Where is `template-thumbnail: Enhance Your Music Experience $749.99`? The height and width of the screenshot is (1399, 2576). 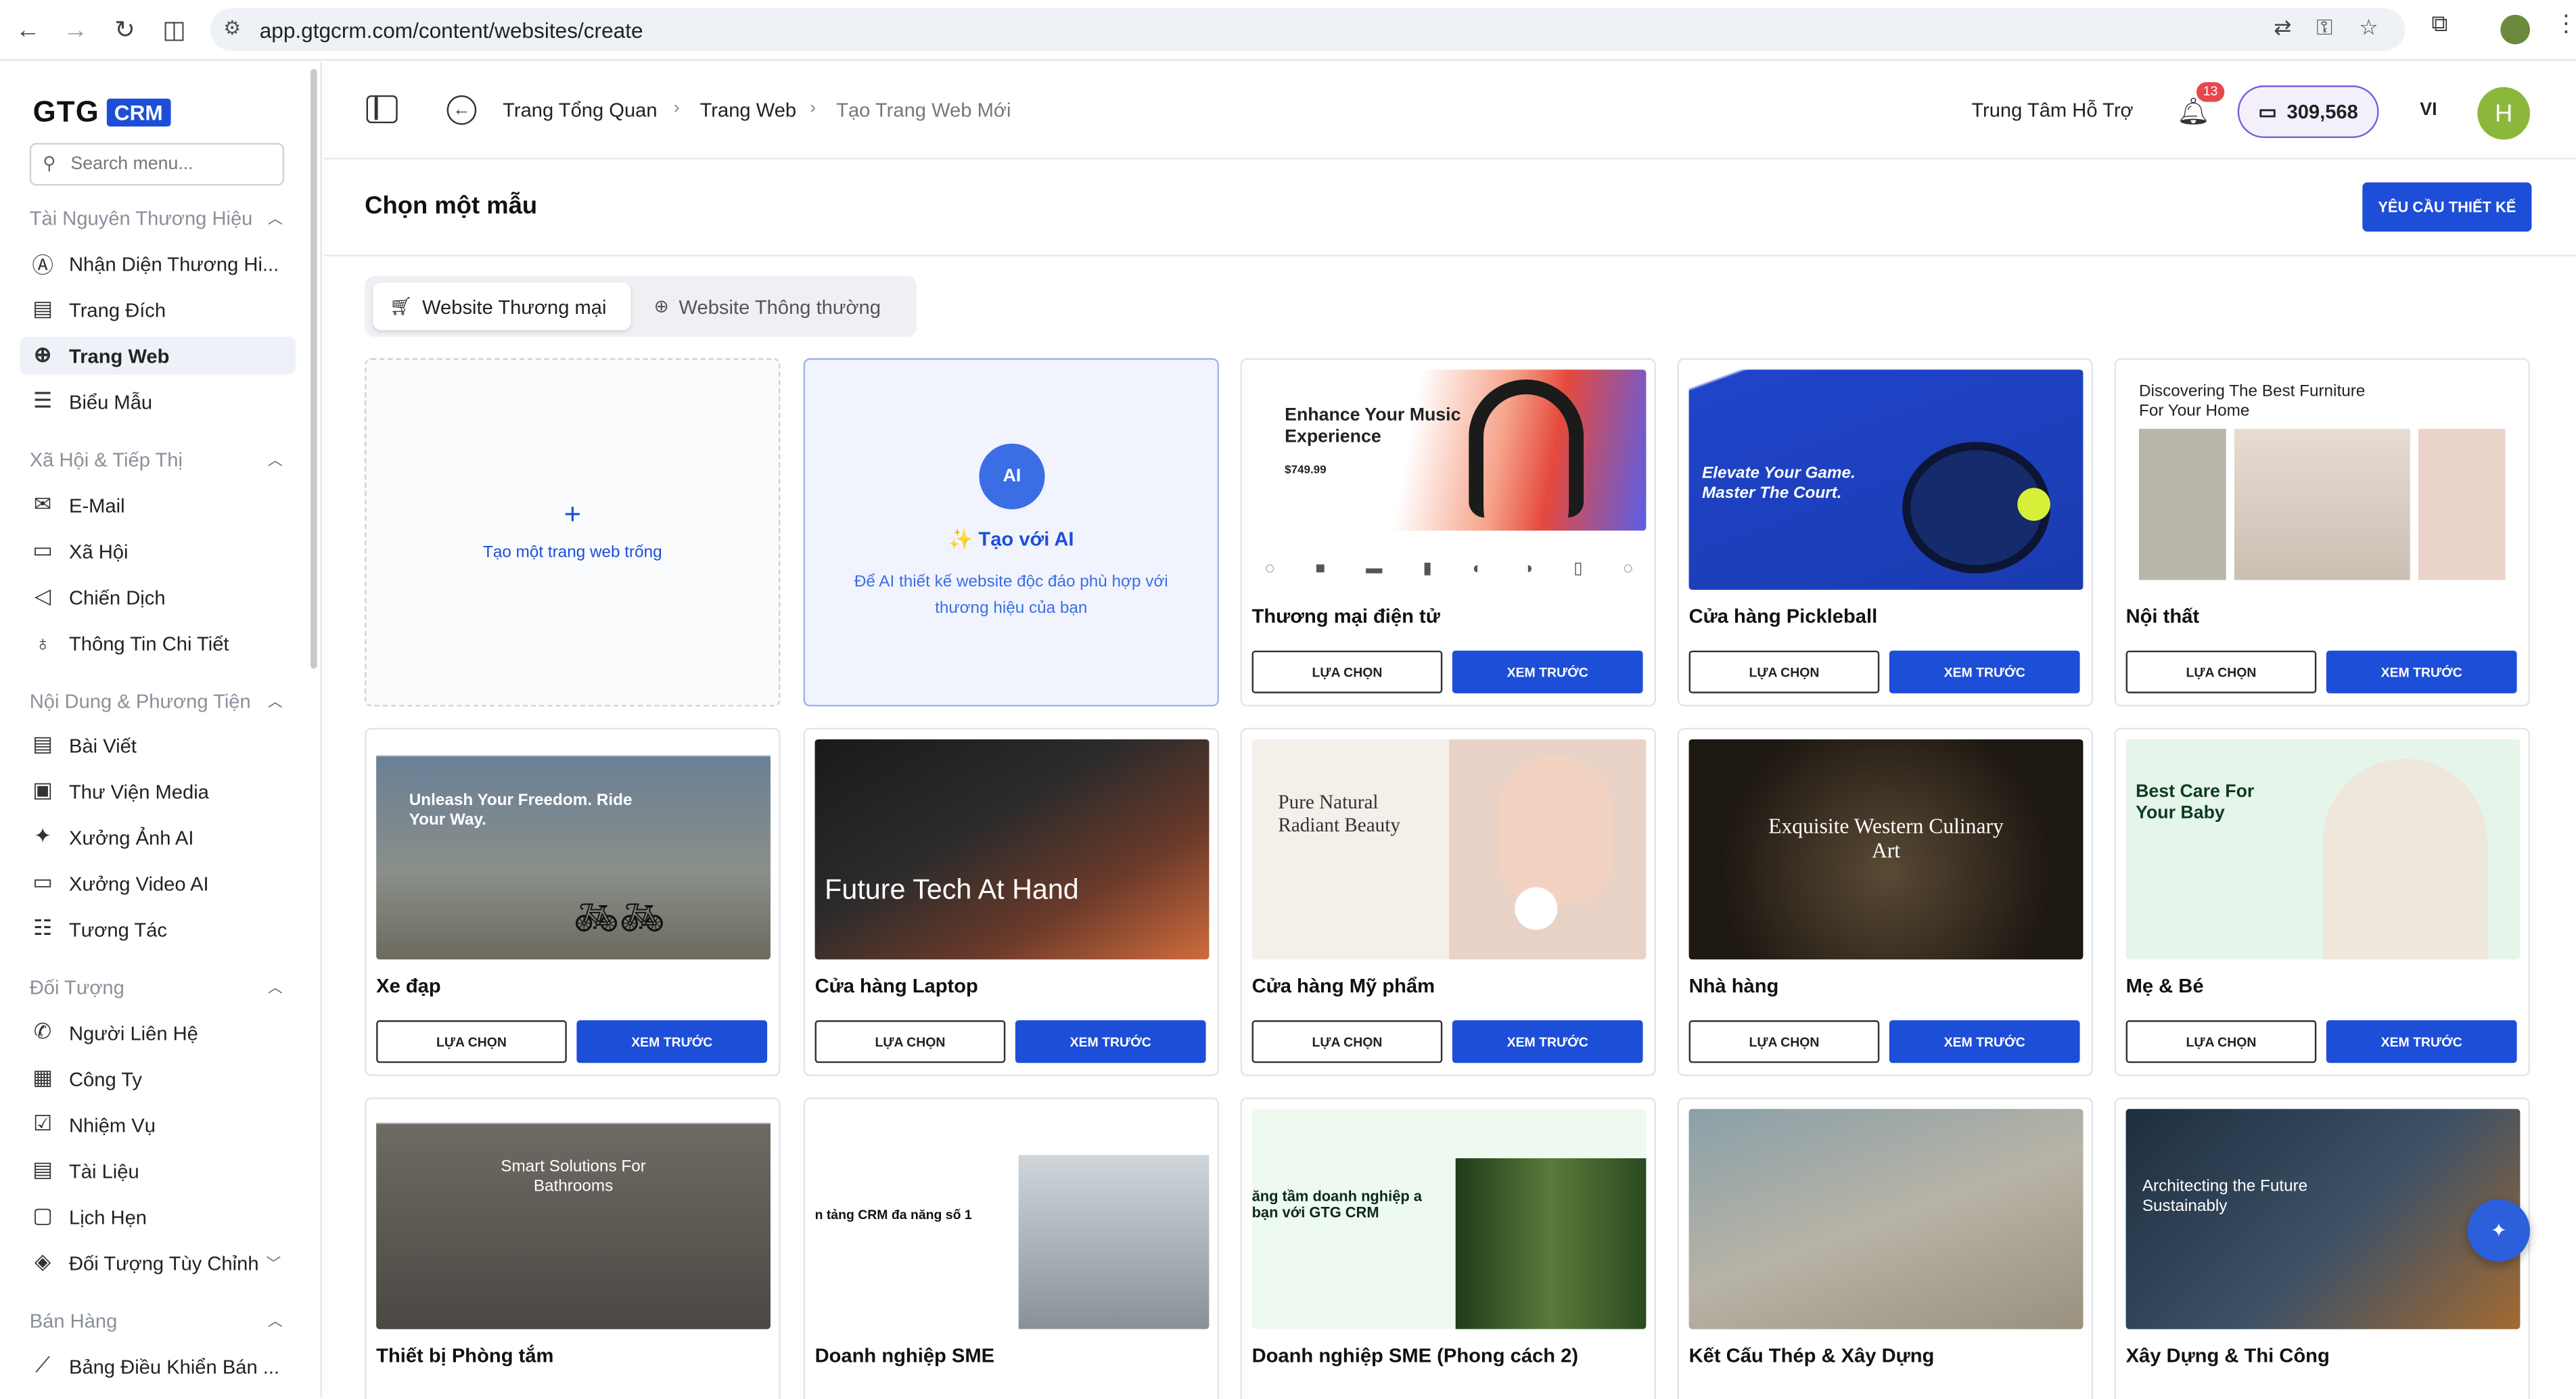 template-thumbnail: Enhance Your Music Experience $749.99 is located at coordinates (1449, 450).